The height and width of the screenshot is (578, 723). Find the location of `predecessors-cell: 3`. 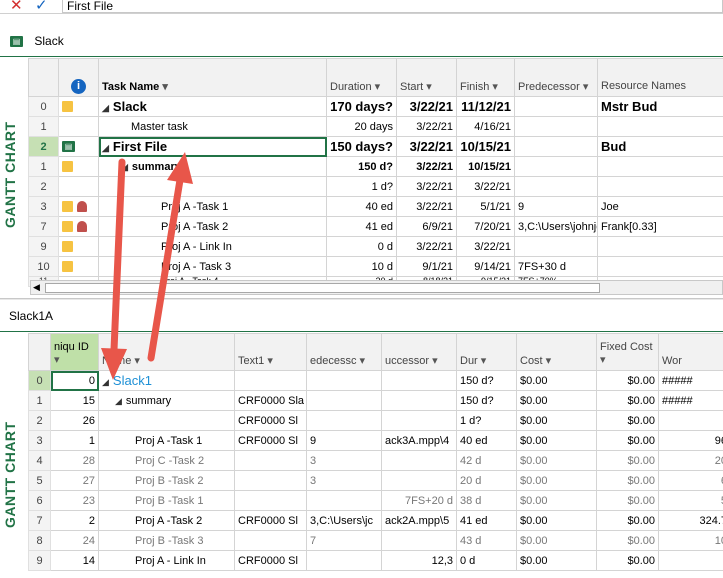

predecessors-cell: 3 is located at coordinates (344, 460).